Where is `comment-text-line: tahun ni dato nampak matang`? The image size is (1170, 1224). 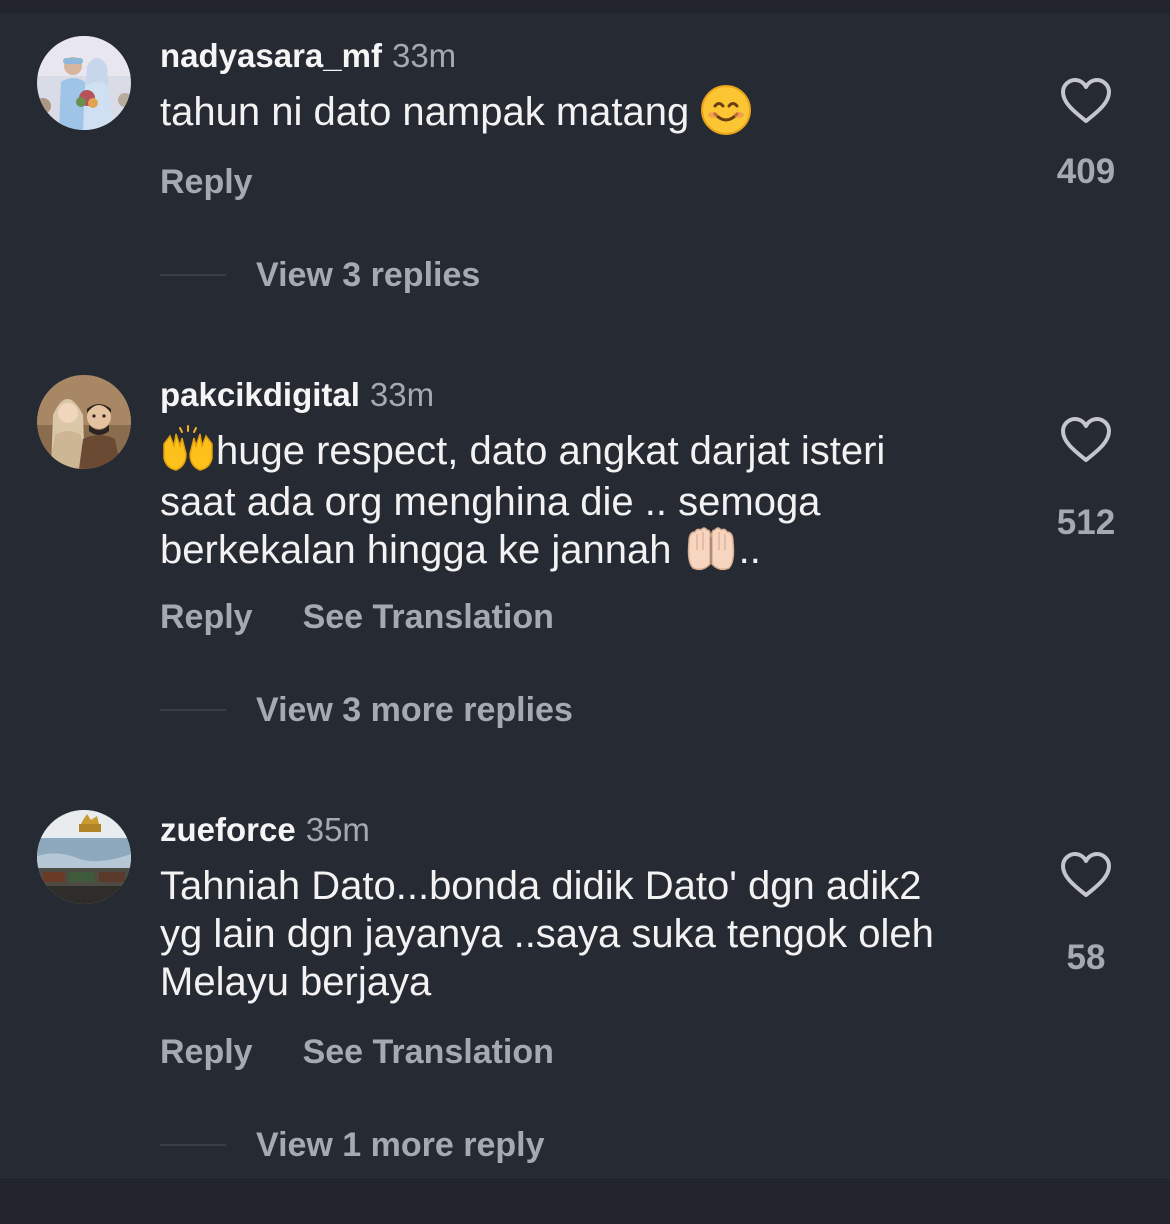 comment-text-line: tahun ni dato nampak matang is located at coordinates (430, 112).